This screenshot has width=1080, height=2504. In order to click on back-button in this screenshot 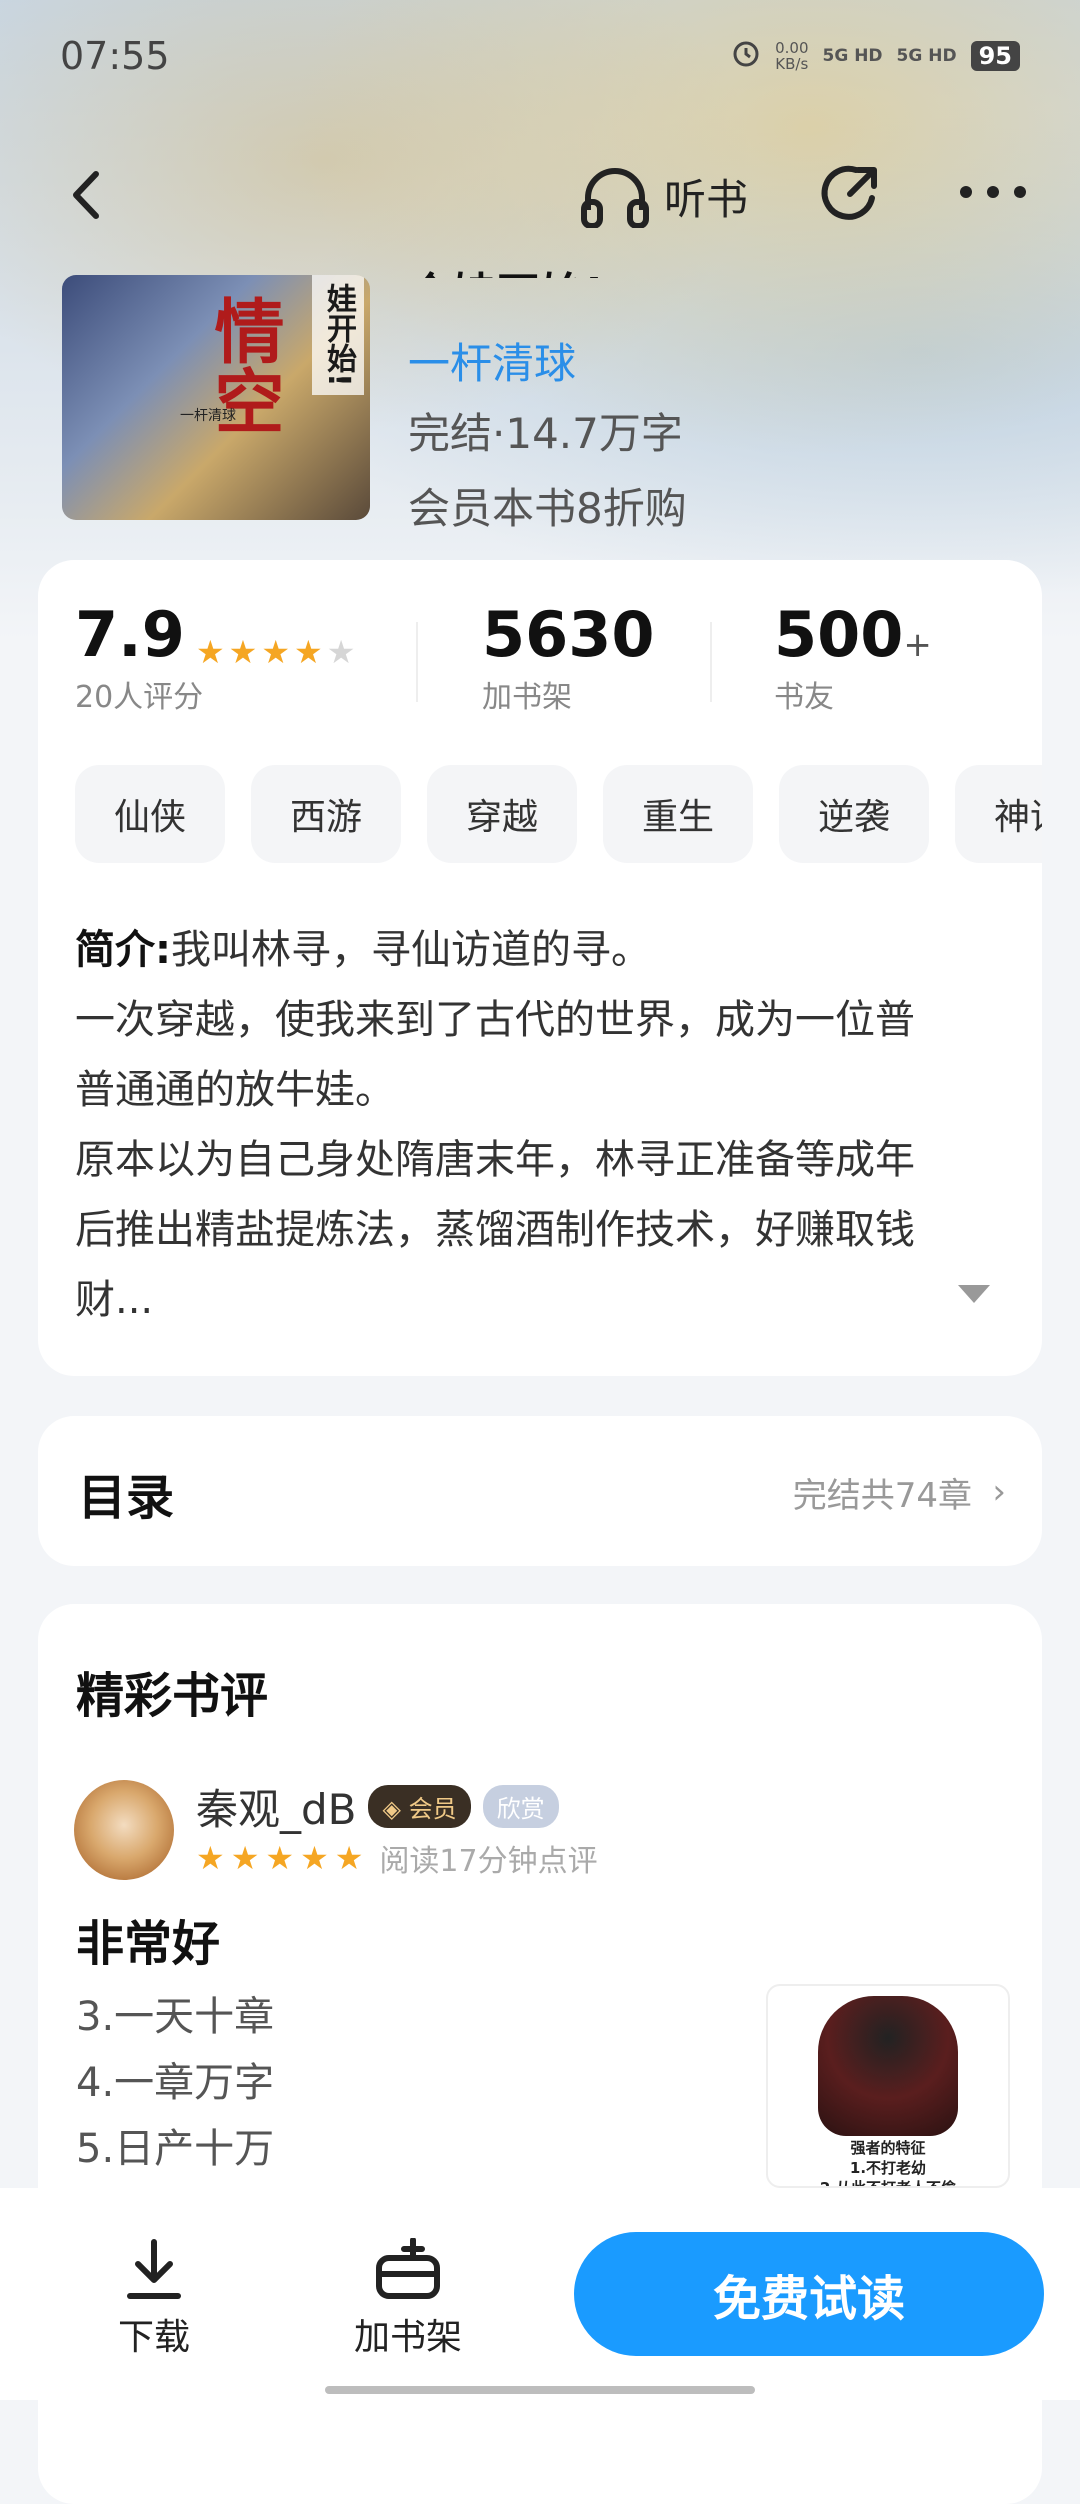, I will do `click(90, 195)`.